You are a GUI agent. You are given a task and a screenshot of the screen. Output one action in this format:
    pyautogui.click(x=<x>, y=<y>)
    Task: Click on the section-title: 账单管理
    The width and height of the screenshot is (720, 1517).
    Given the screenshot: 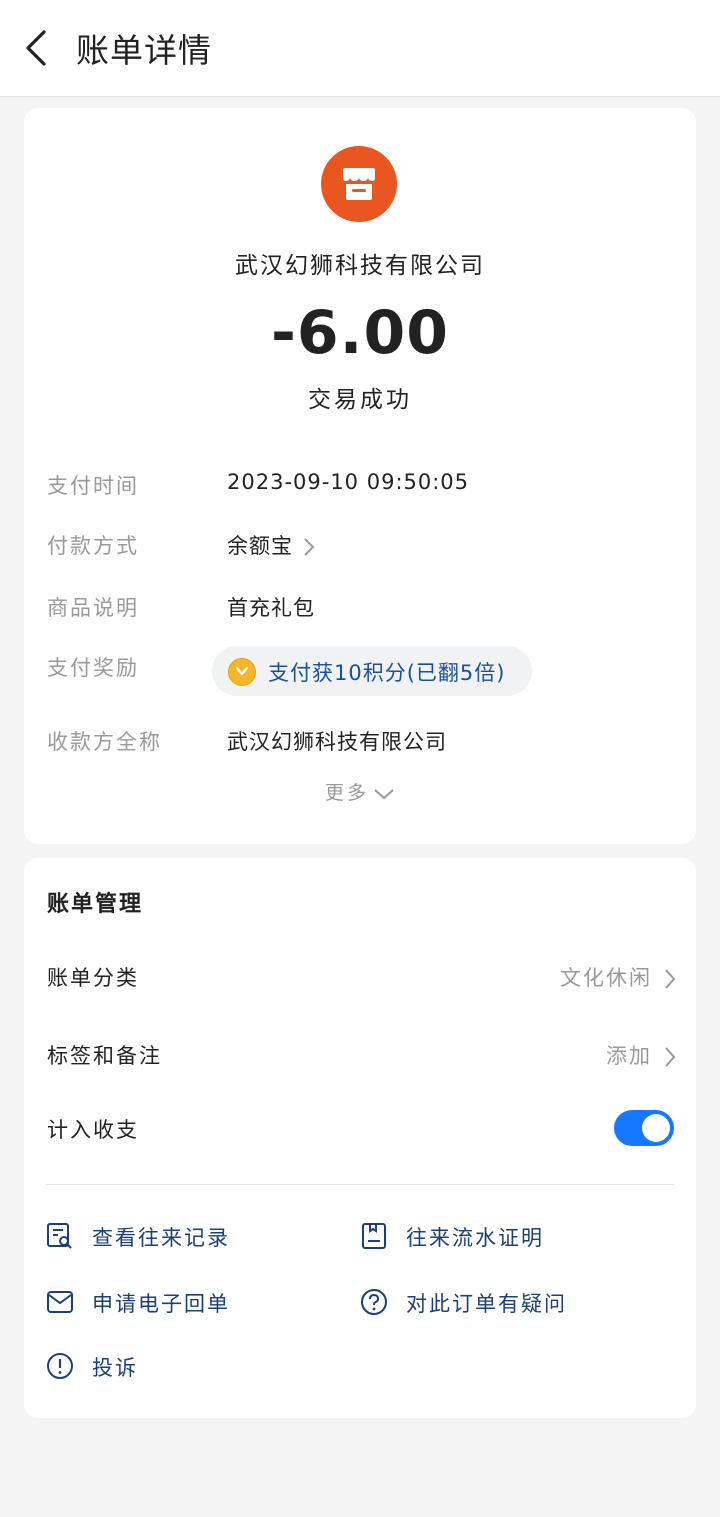 What is the action you would take?
    pyautogui.click(x=95, y=904)
    